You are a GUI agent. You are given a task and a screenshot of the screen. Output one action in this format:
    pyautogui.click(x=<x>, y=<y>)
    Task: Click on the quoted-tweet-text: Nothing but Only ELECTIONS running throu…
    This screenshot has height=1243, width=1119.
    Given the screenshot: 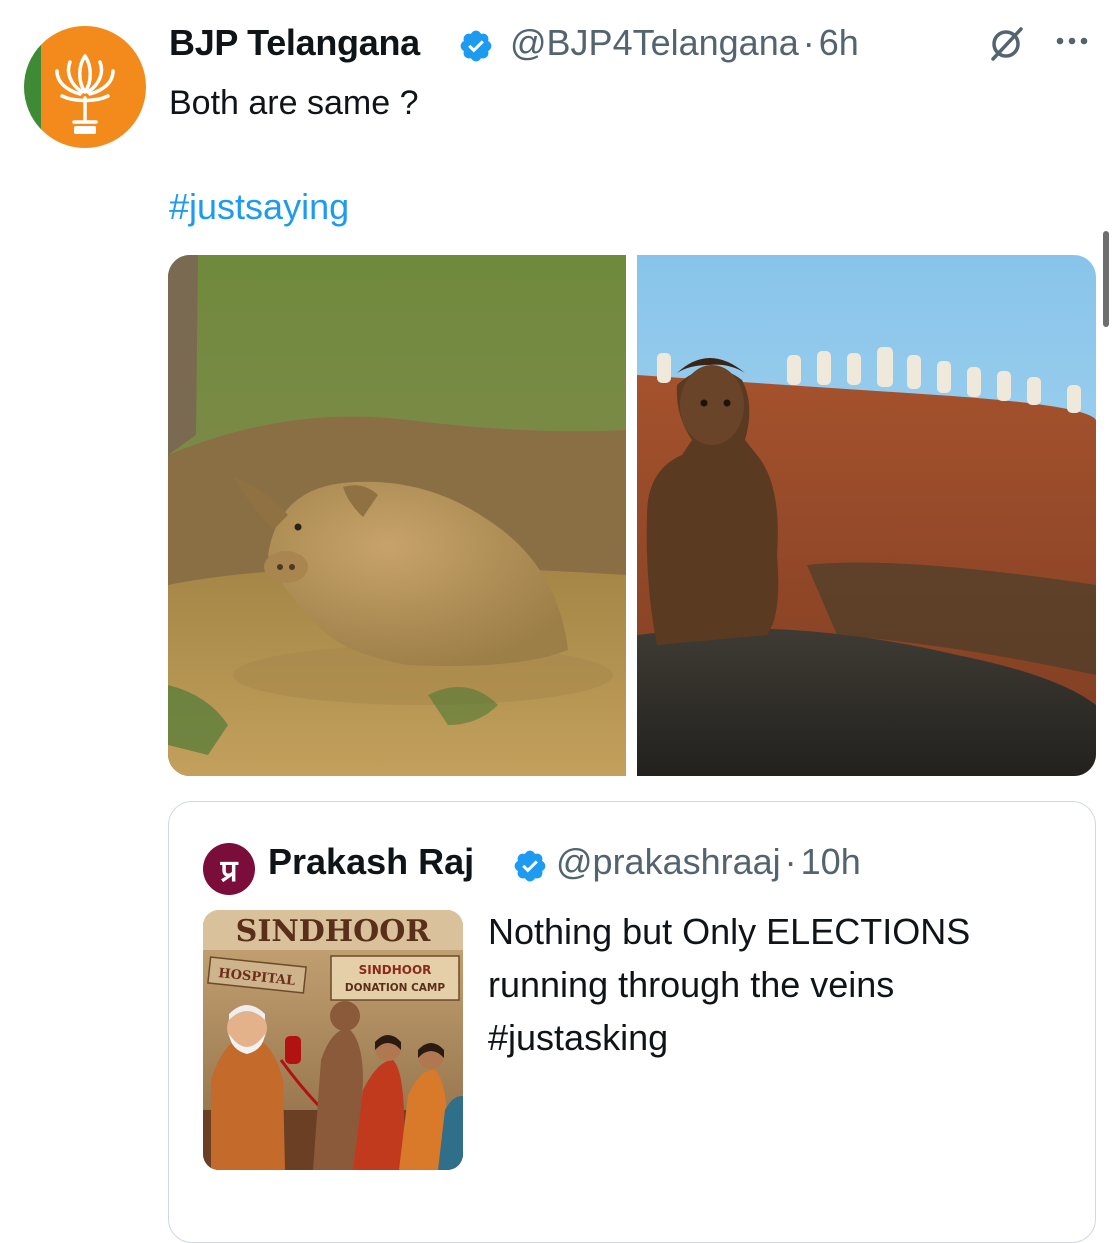 What is the action you would take?
    pyautogui.click(x=729, y=984)
    